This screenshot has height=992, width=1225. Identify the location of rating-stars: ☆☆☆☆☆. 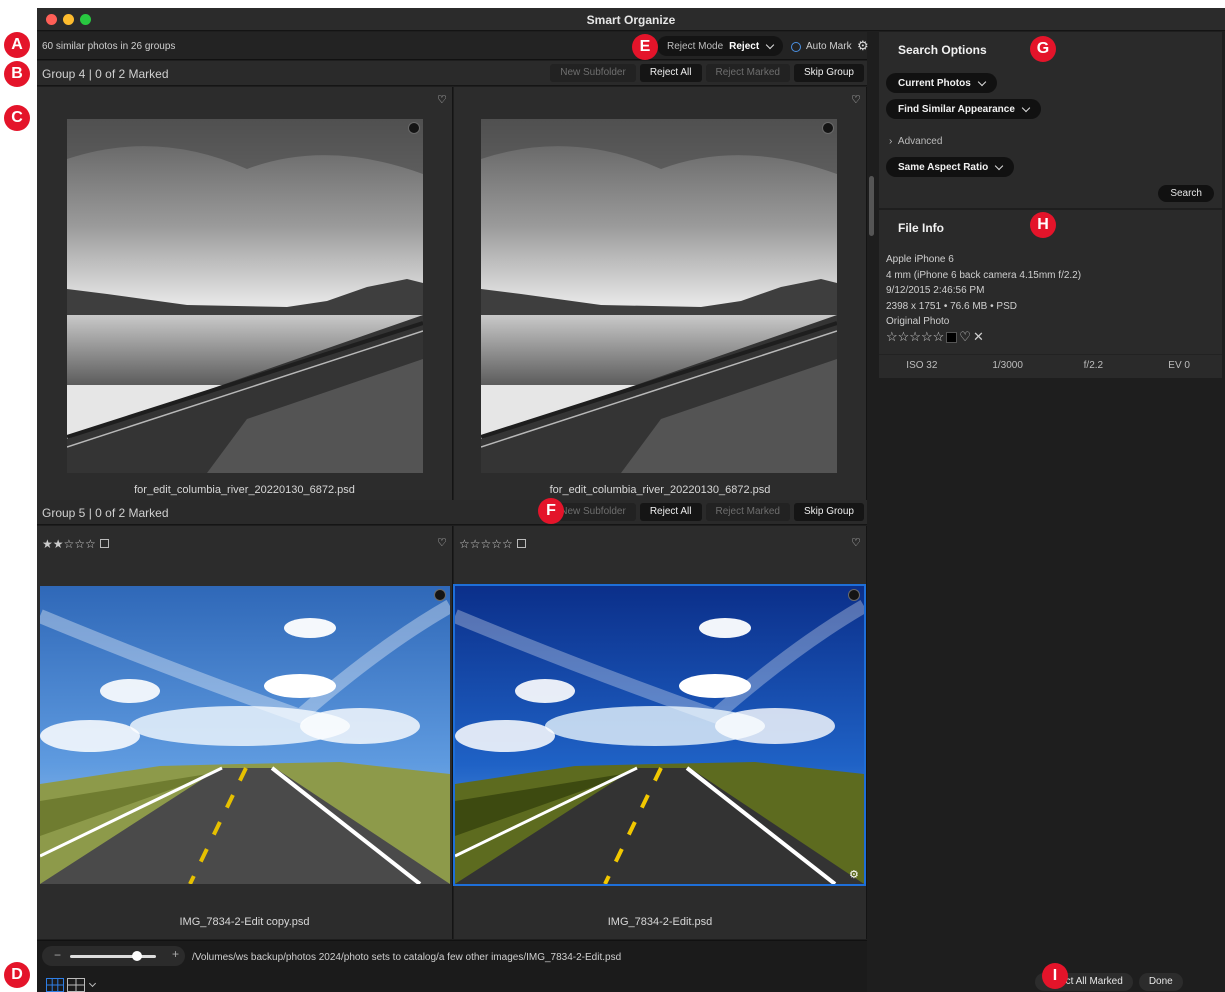
(486, 544).